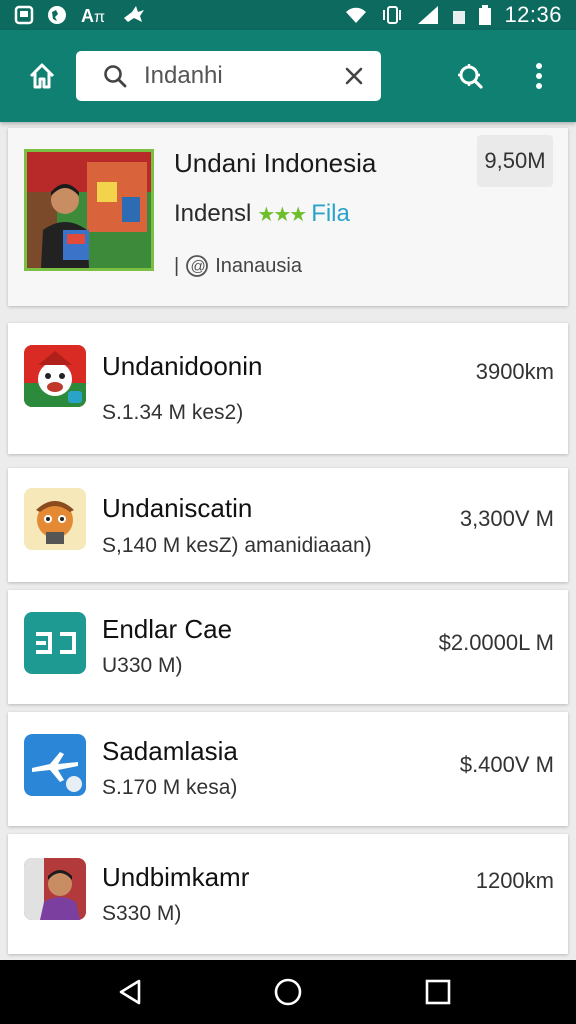  I want to click on home-nav-button, so click(288, 992).